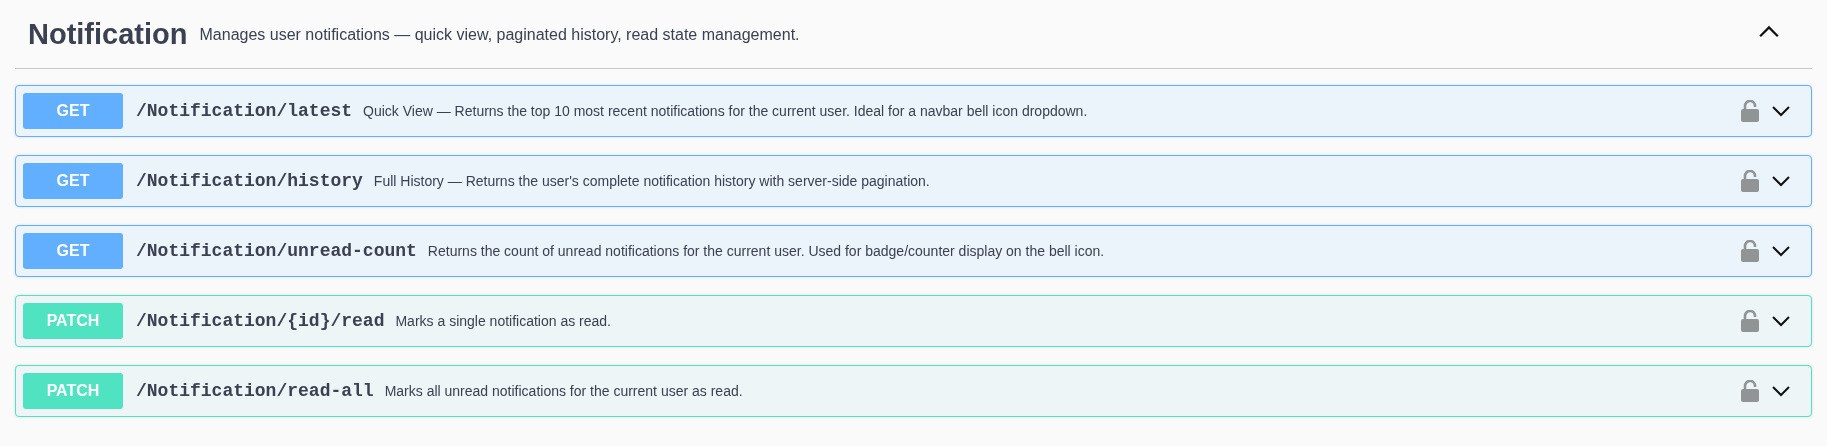 Image resolution: width=1827 pixels, height=446 pixels. Describe the element at coordinates (564, 391) in the screenshot. I see `endpoint-summary: Marks all unread notifications for the current user as read.` at that location.